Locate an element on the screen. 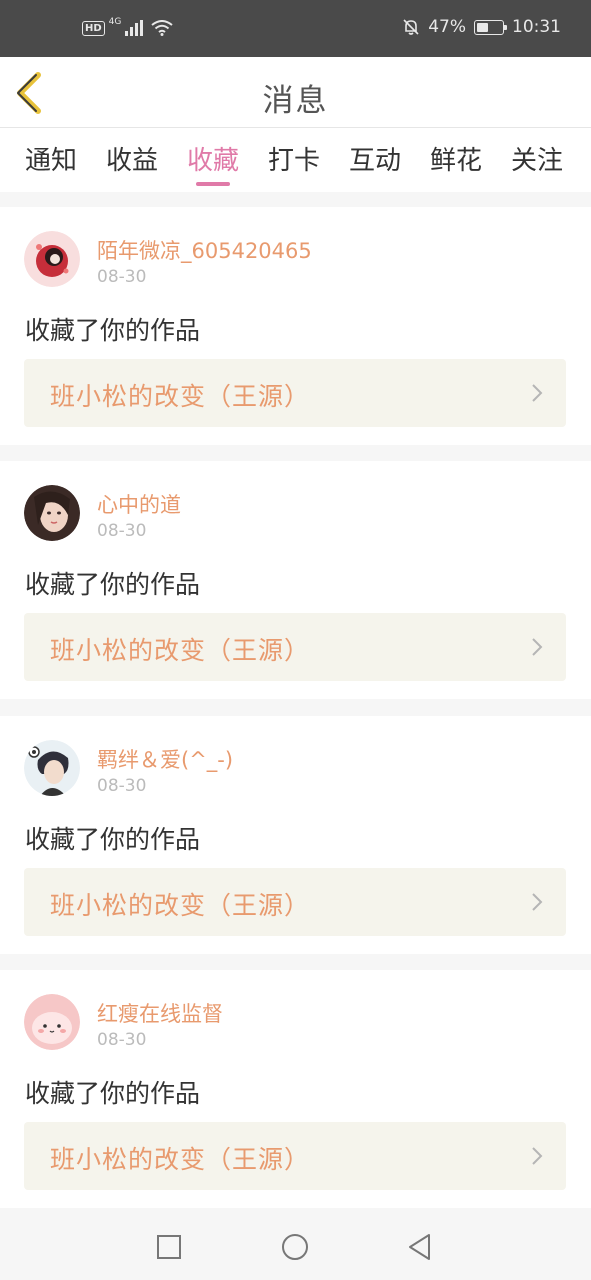  title-bar: 消息 is located at coordinates (295, 92).